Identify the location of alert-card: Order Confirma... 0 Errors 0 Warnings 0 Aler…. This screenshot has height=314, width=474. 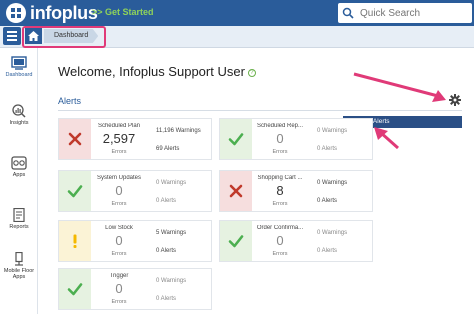
(296, 241).